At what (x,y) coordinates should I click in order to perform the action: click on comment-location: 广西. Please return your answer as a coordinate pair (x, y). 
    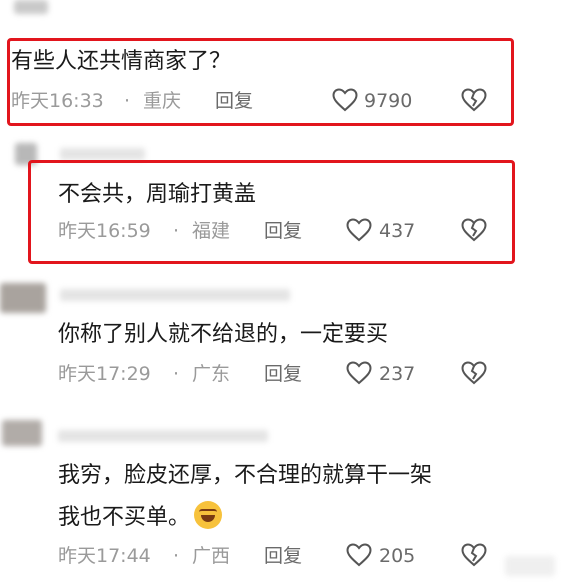
    Looking at the image, I should click on (211, 556).